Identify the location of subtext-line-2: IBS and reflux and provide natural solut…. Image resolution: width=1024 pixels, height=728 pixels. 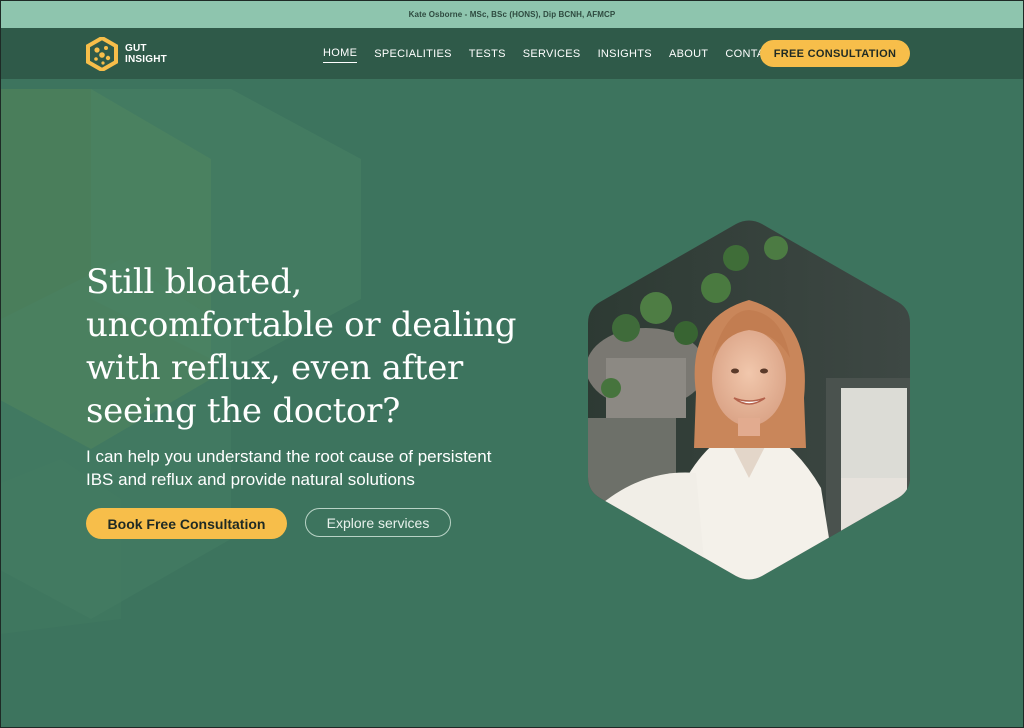
(250, 479).